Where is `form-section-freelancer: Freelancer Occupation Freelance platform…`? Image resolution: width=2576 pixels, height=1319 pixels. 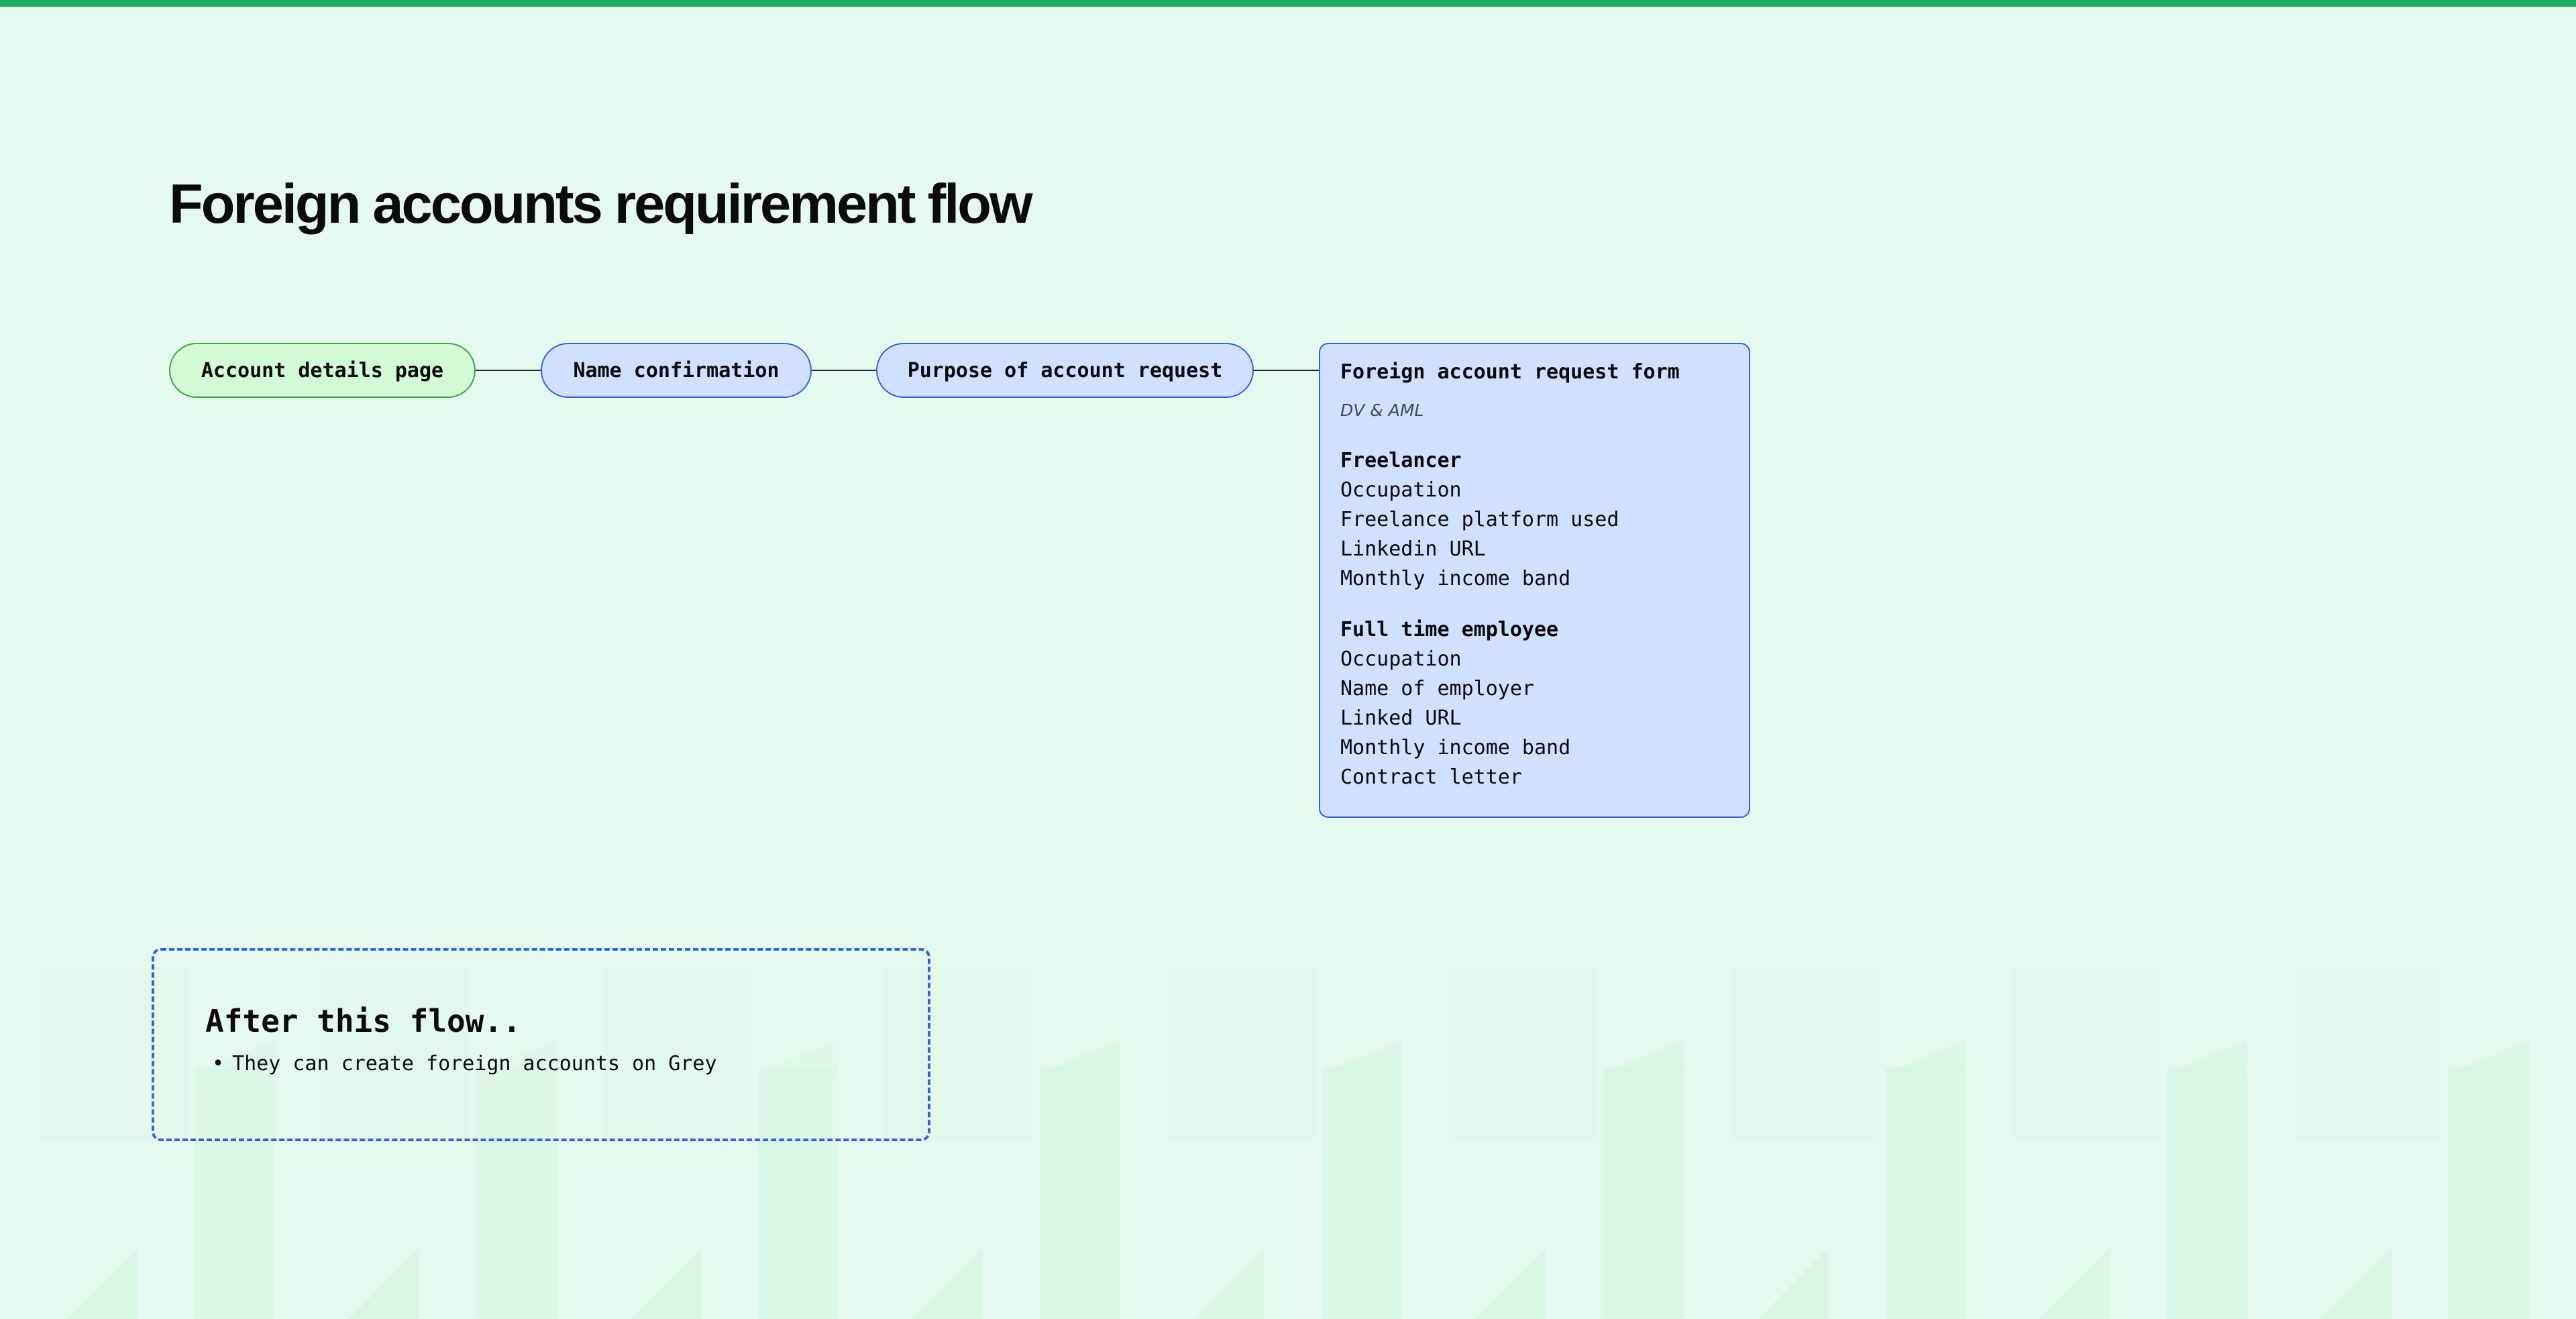 form-section-freelancer: Freelancer Occupation Freelance platform… is located at coordinates (1534, 520).